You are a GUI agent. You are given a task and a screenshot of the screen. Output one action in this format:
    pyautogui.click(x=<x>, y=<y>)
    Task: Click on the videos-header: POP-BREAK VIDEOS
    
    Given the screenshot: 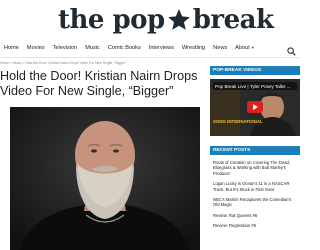 What is the action you would take?
    pyautogui.click(x=255, y=70)
    